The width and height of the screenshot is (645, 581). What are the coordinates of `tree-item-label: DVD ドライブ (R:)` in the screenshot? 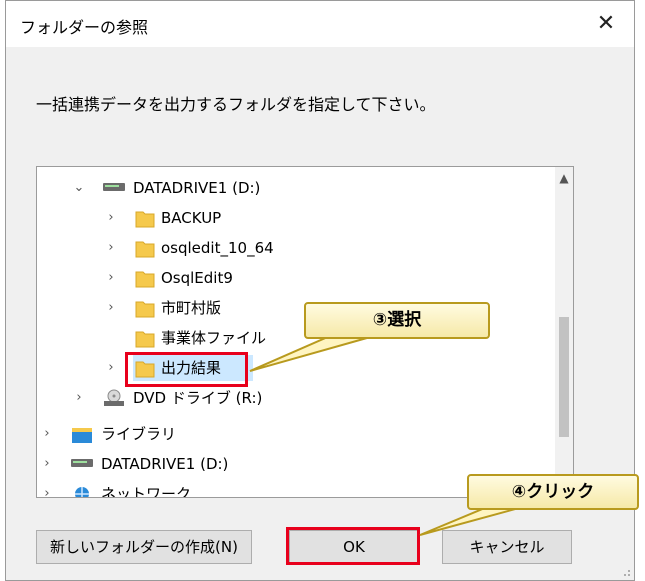 It's located at (198, 398).